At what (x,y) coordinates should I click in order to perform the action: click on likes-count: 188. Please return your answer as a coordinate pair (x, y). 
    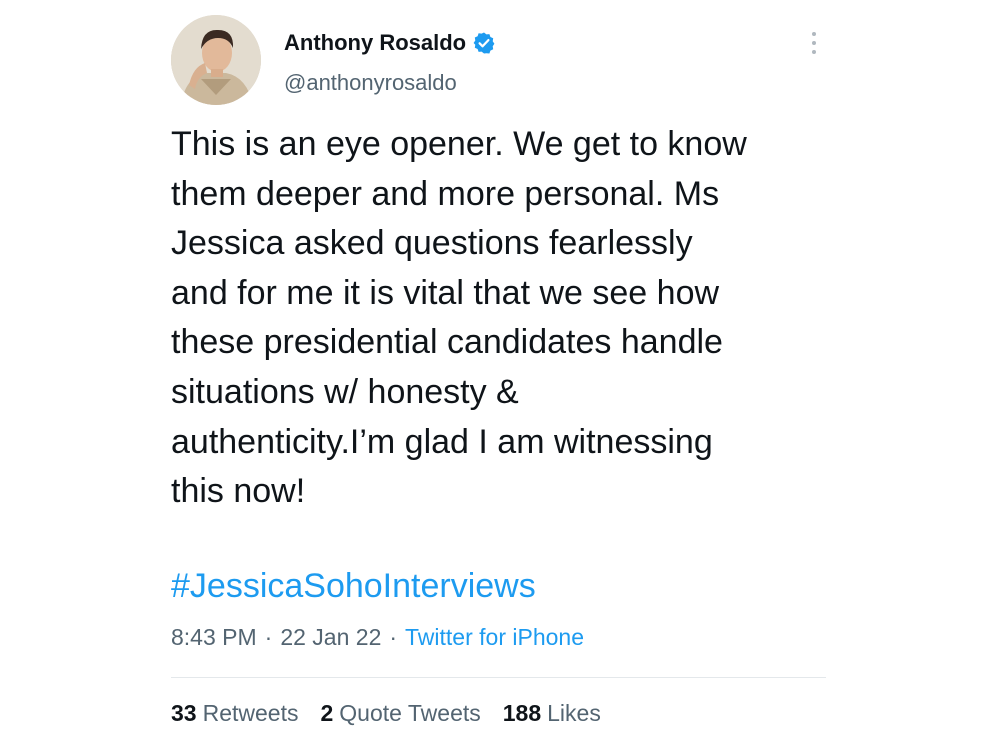
    Looking at the image, I should click on (522, 713).